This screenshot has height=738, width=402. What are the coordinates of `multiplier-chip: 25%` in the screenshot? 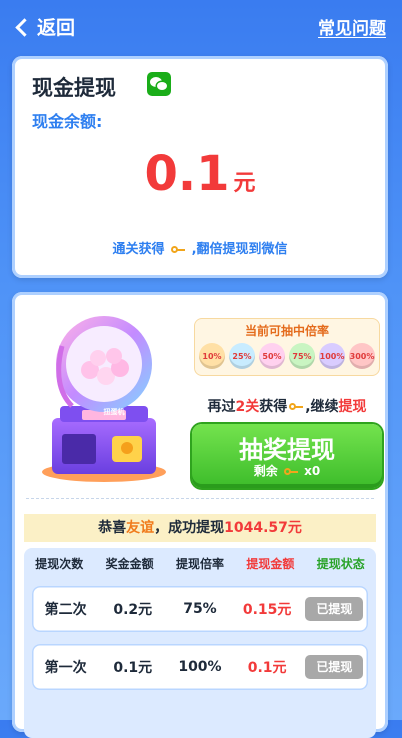 It's located at (242, 356).